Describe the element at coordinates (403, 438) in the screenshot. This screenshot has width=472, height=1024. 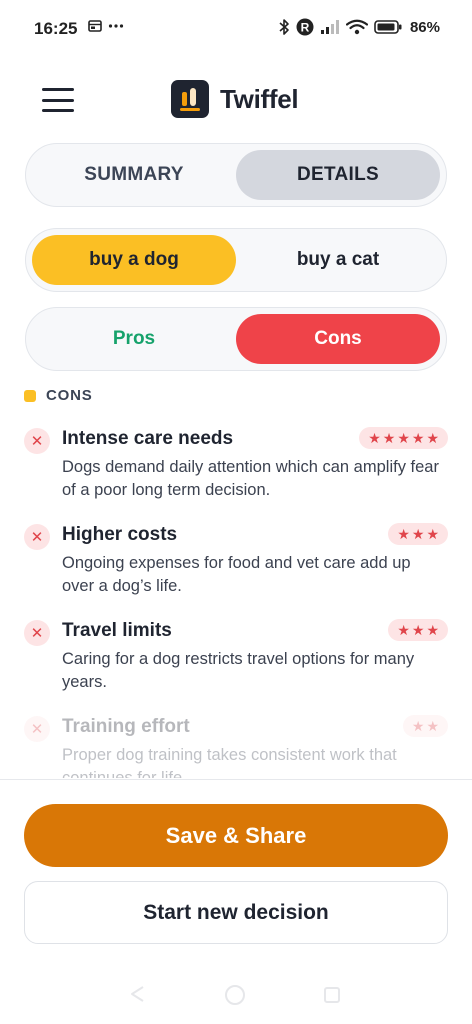
I see `star-rating: ★★★★★` at that location.